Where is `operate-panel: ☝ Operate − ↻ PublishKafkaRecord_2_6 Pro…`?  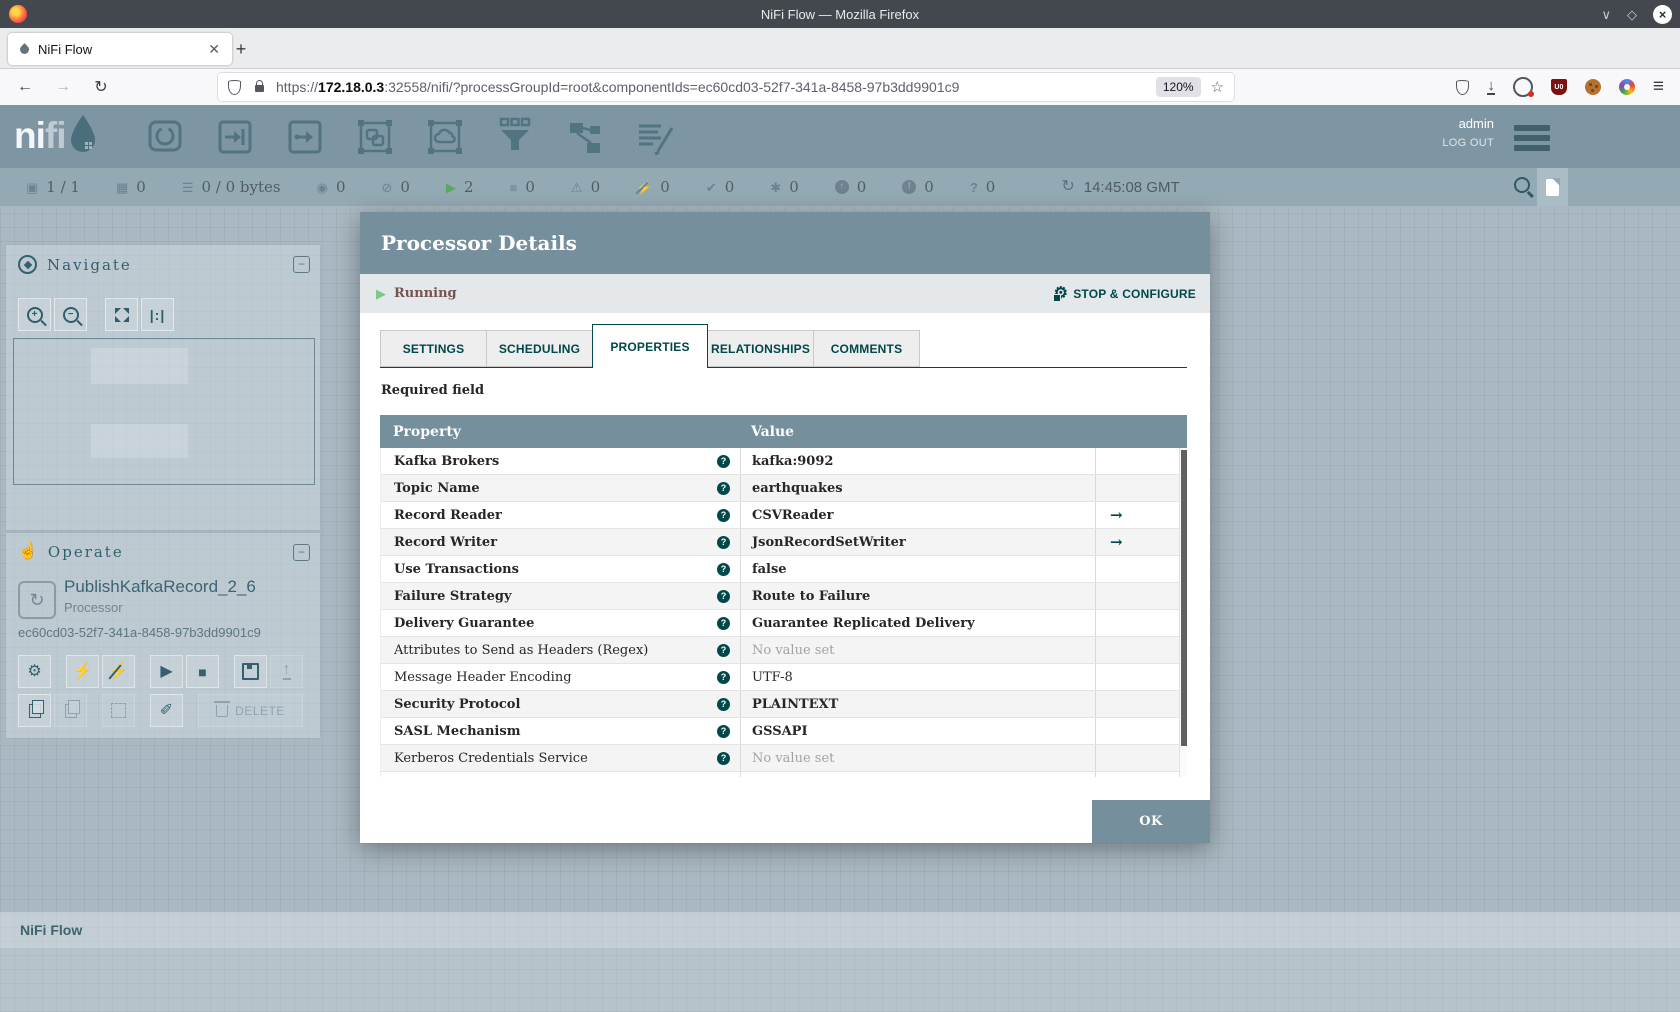 operate-panel: ☝ Operate − ↻ PublishKafkaRecord_2_6 Pro… is located at coordinates (163, 635).